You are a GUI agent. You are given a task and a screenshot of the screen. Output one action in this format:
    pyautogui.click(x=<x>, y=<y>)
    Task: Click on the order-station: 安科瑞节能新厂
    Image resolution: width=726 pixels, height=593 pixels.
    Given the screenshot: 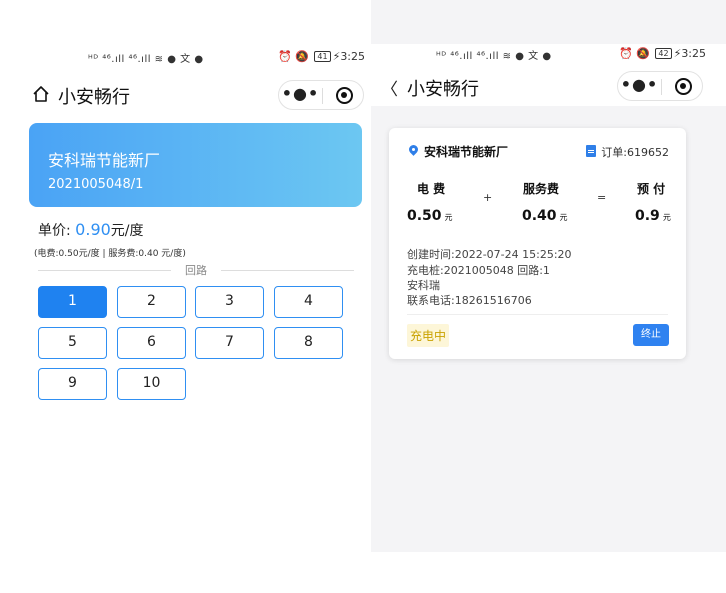 What is the action you would take?
    pyautogui.click(x=458, y=151)
    